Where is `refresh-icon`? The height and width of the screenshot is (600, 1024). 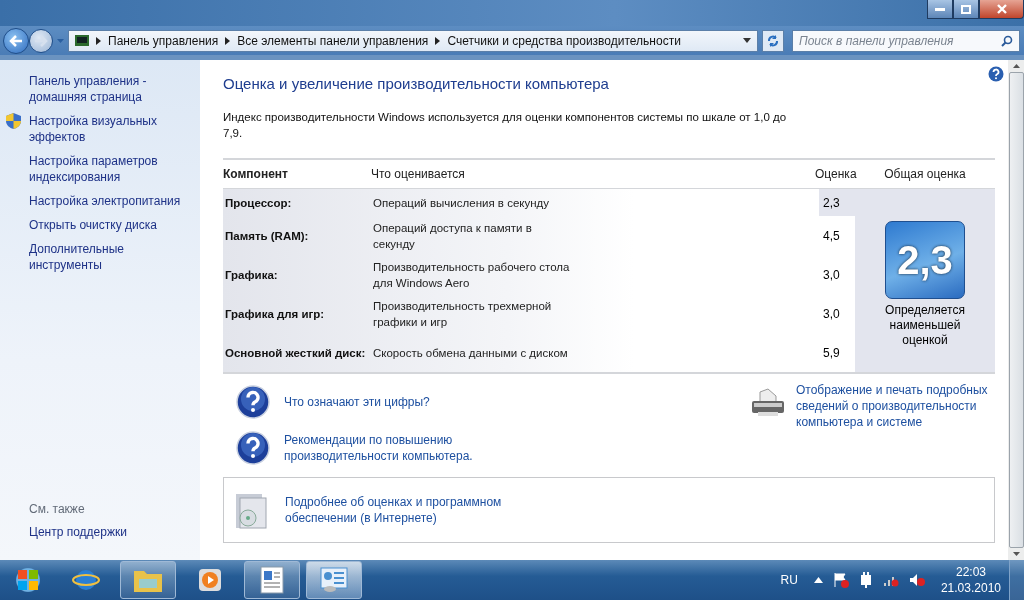 refresh-icon is located at coordinates (773, 40).